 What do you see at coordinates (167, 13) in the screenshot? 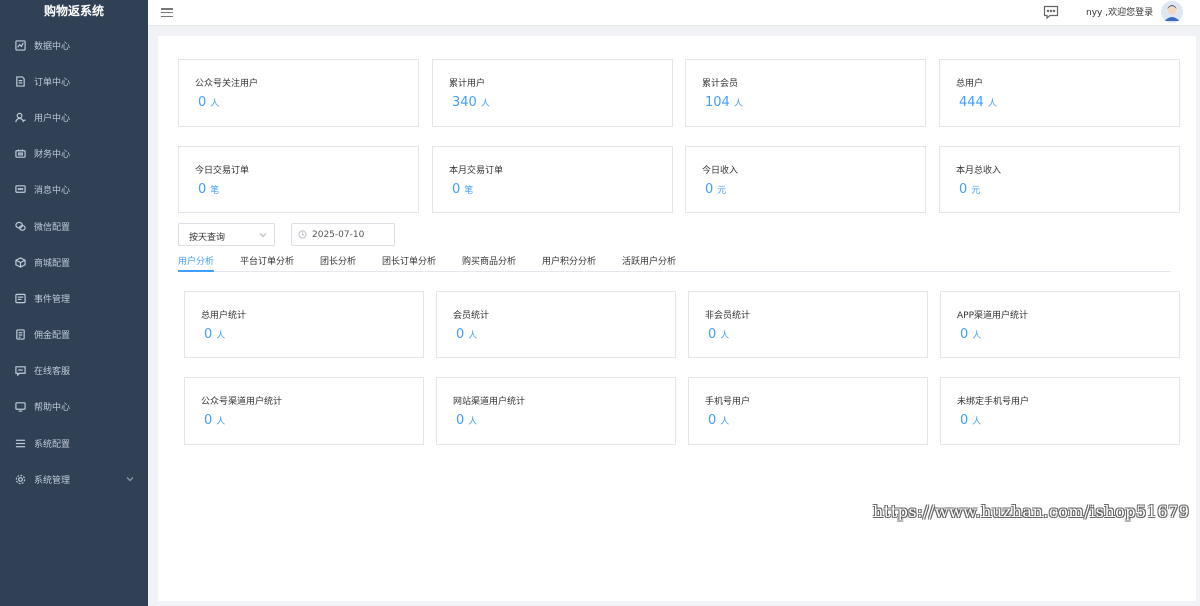
I see `hamburger-icon` at bounding box center [167, 13].